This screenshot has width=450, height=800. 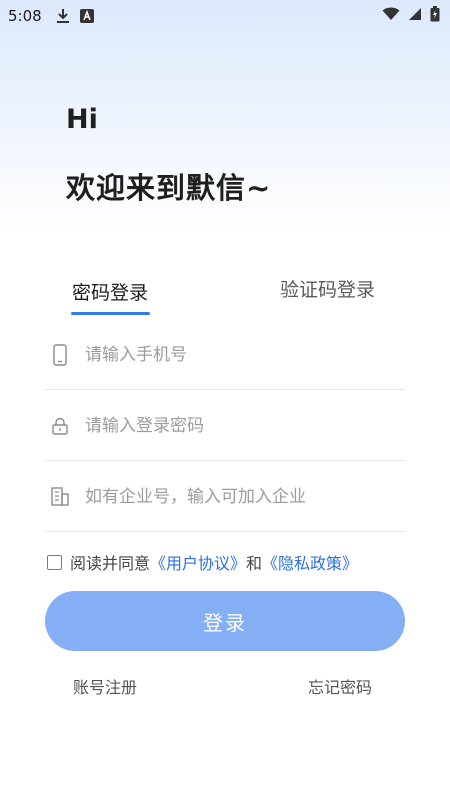 I want to click on download-icon, so click(x=63, y=16).